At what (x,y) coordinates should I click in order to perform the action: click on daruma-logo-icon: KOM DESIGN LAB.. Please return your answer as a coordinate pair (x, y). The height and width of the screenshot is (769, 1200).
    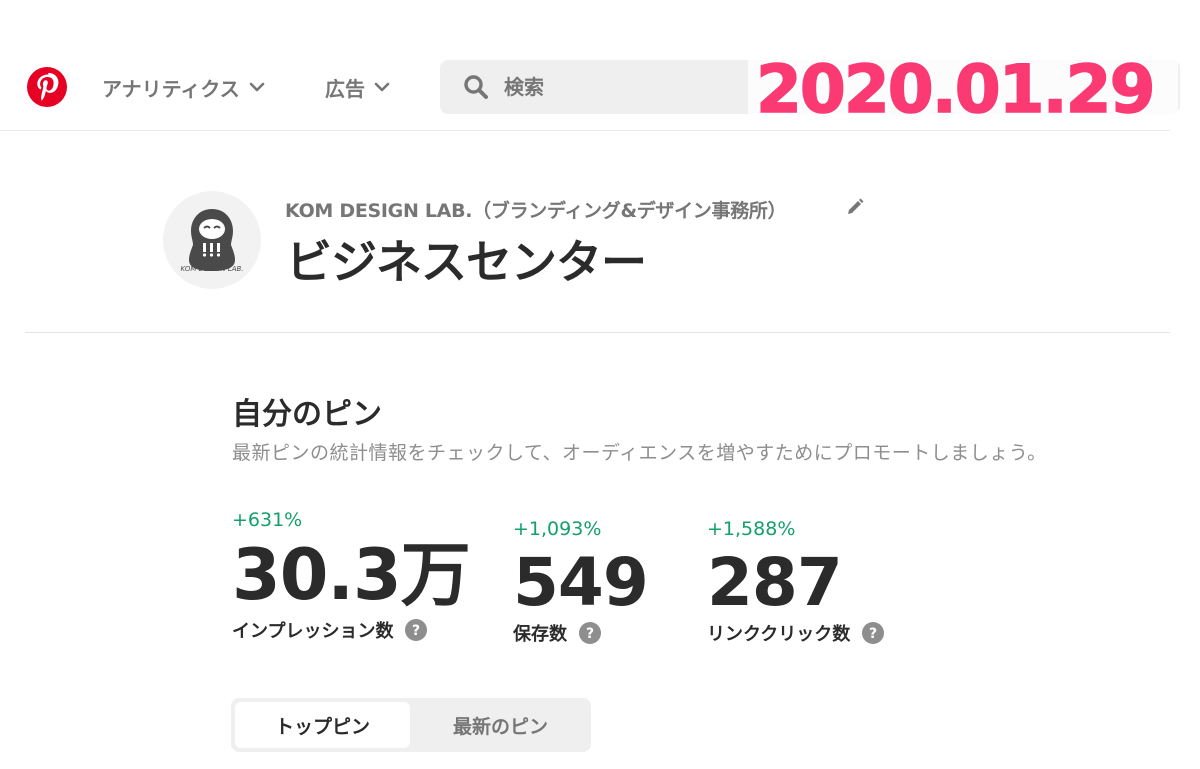
    Looking at the image, I should click on (212, 241).